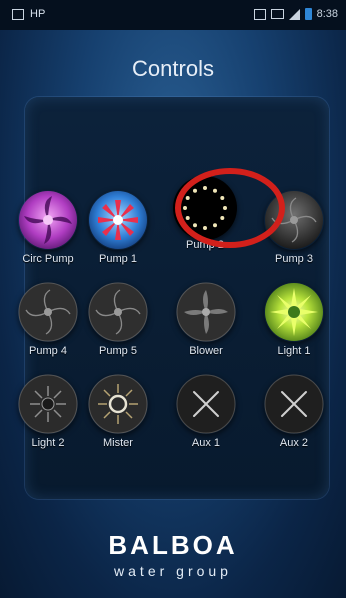 The image size is (346, 598). Describe the element at coordinates (118, 259) in the screenshot. I see `control-label: Pump 1` at that location.